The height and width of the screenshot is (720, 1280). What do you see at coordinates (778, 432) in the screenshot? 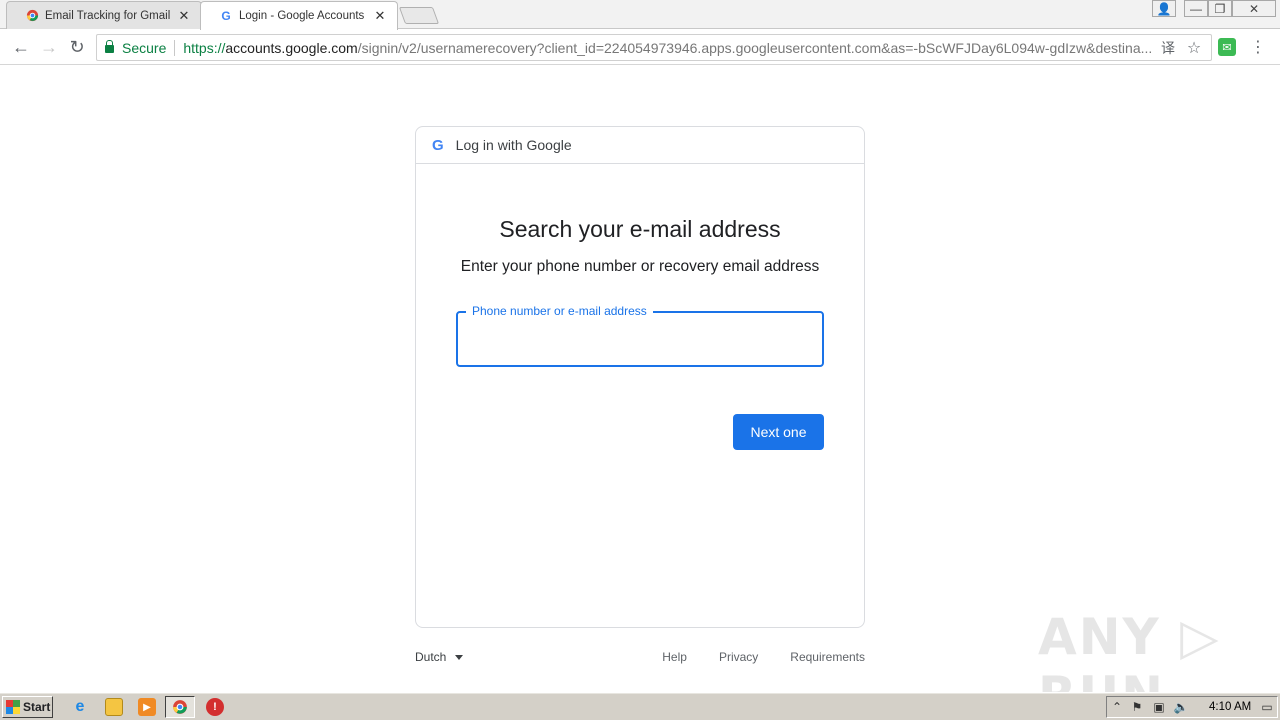
I see `next-button: Next one` at bounding box center [778, 432].